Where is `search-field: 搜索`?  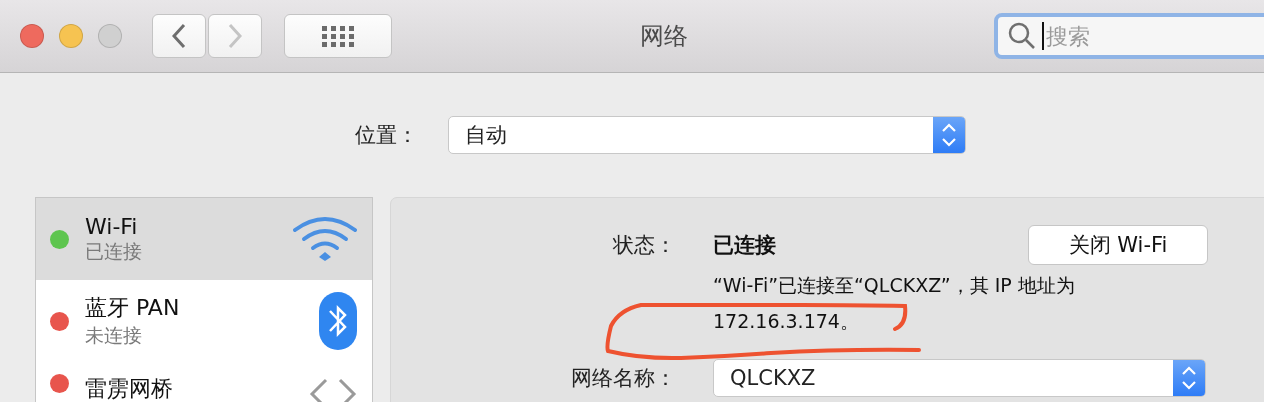 search-field: 搜索 is located at coordinates (1129, 36).